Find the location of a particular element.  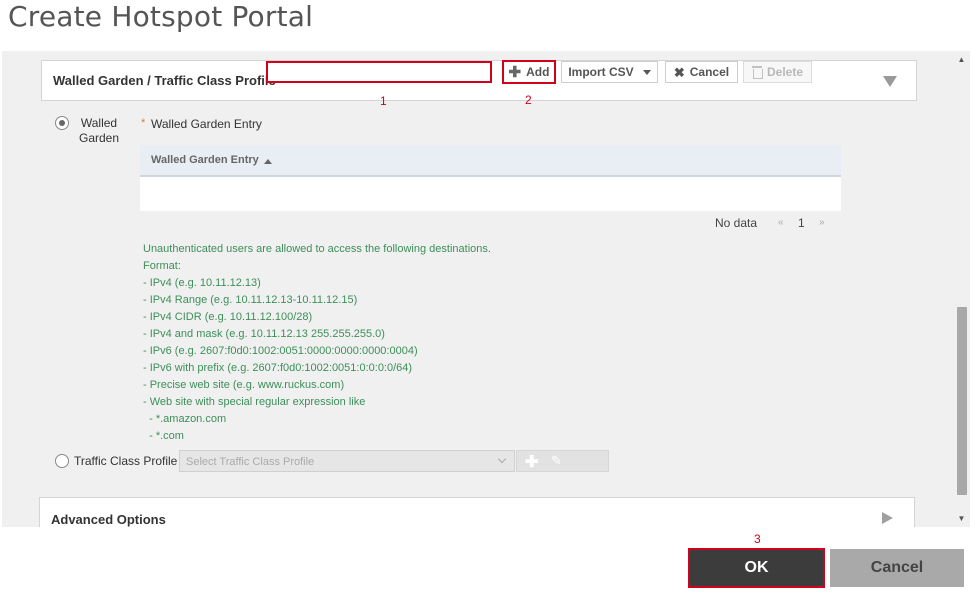

walled-garden-radio is located at coordinates (62, 123).